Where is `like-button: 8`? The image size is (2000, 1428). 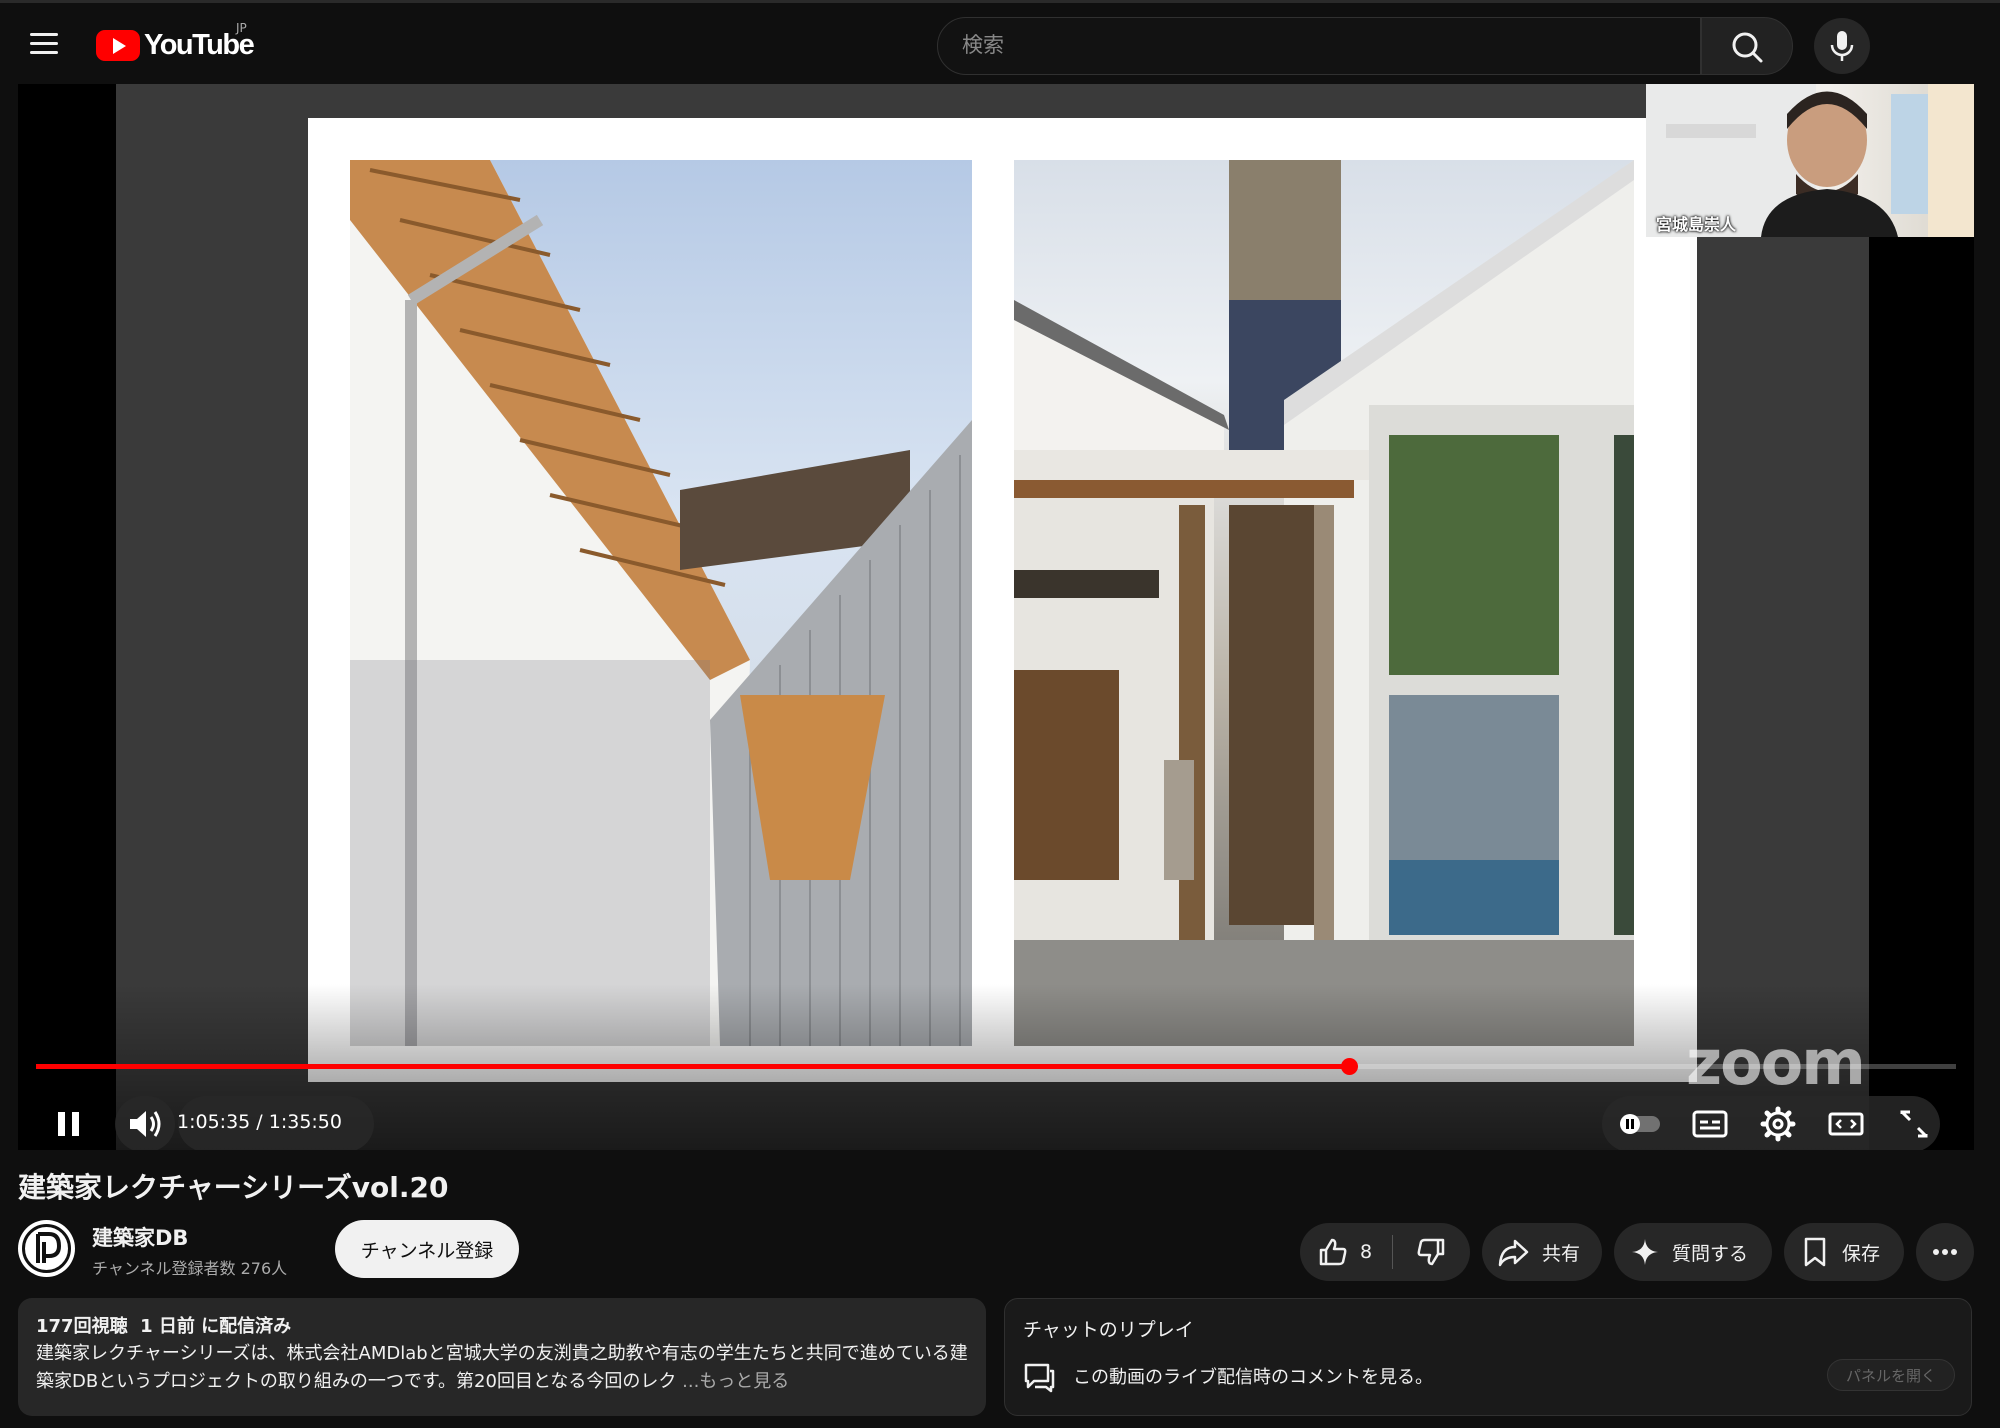
like-button: 8 is located at coordinates (1346, 1252).